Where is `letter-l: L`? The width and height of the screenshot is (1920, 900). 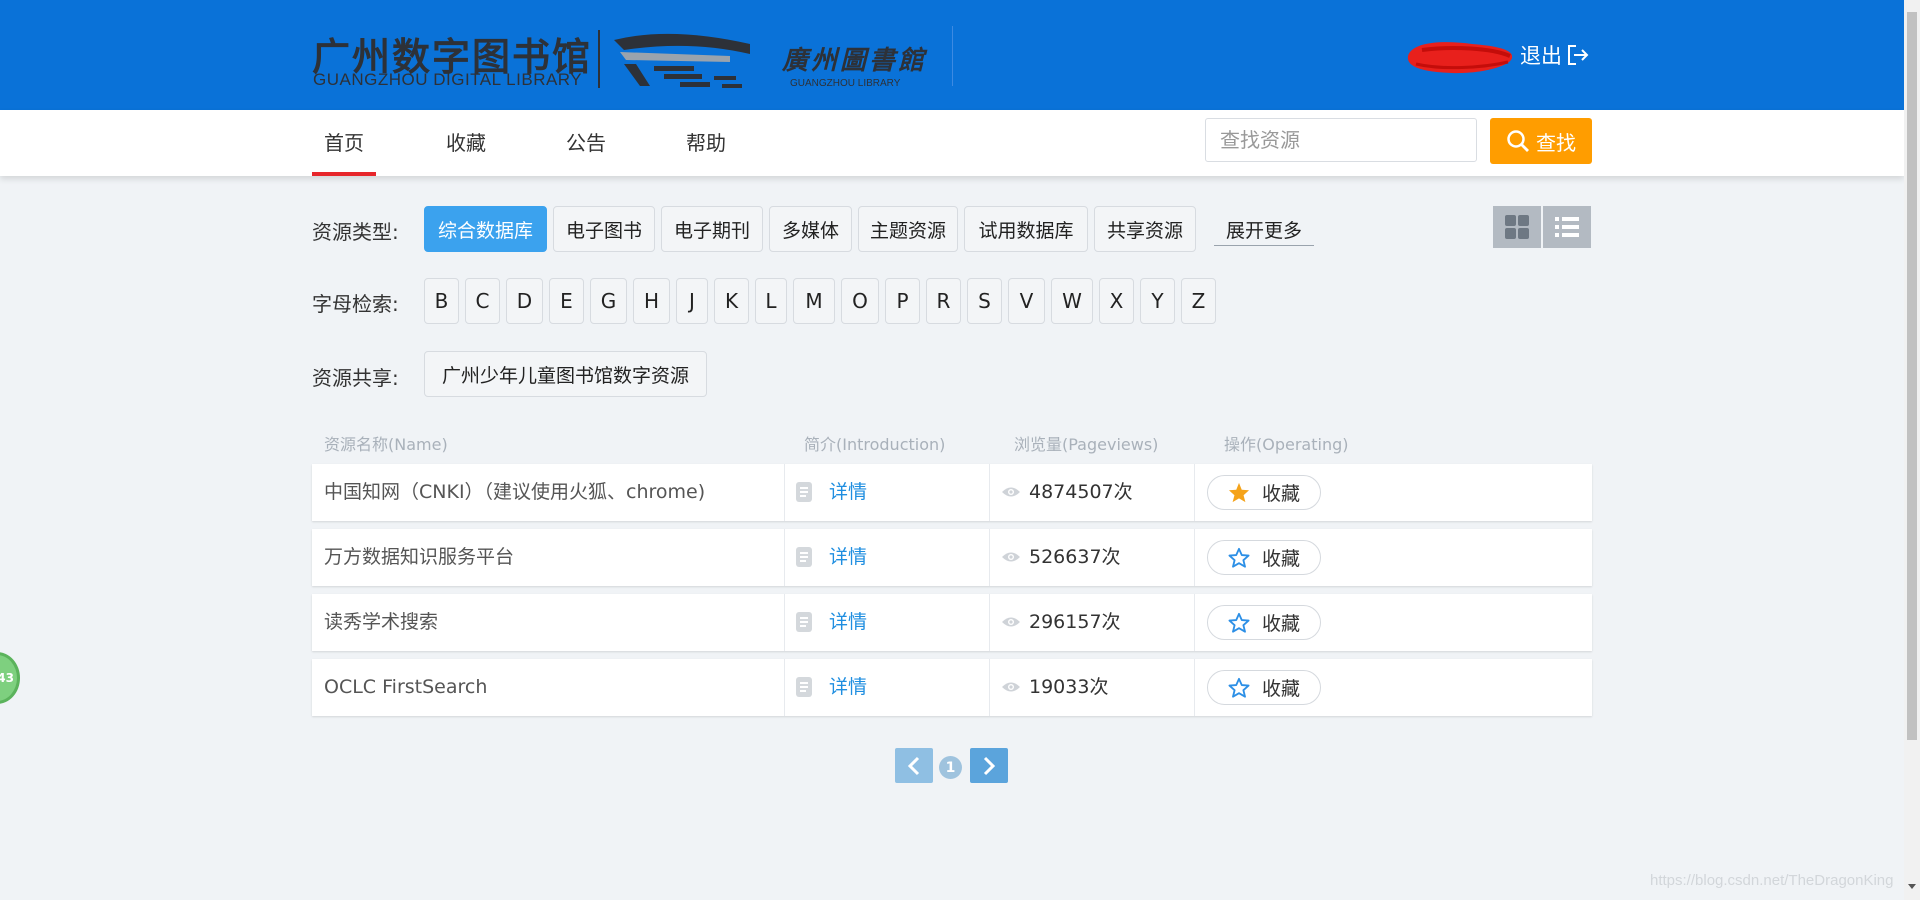 letter-l: L is located at coordinates (771, 301).